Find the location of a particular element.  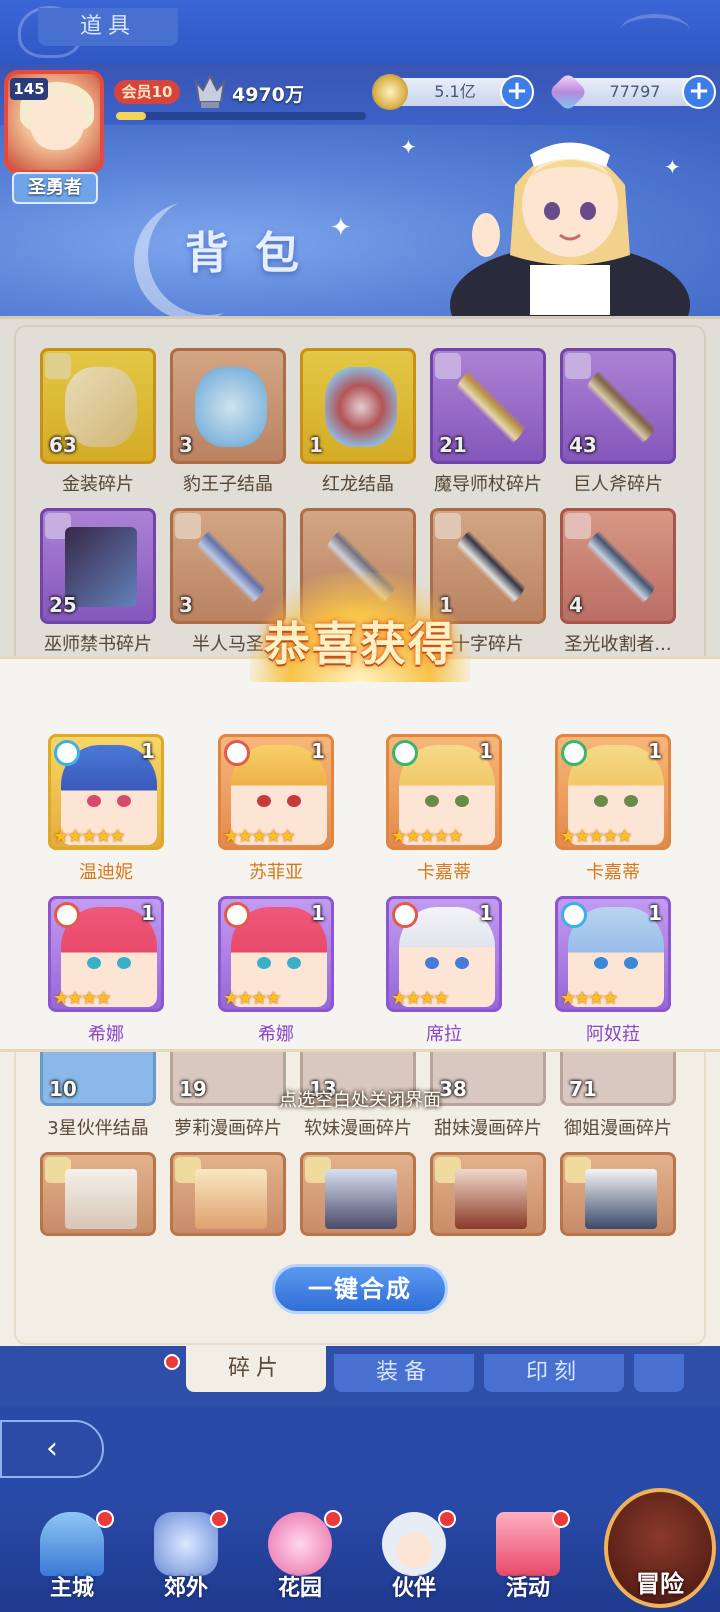

tab-engrave: 印刻 is located at coordinates (554, 1373).